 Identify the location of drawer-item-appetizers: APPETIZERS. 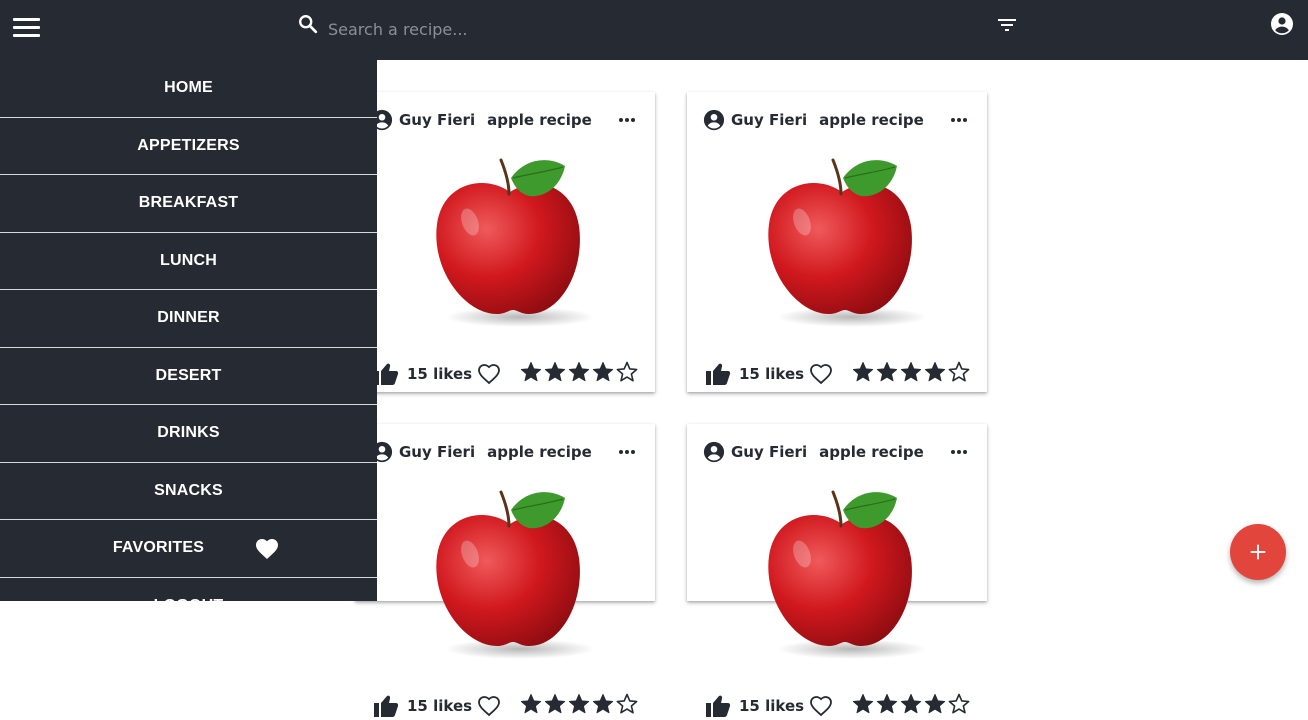
(188, 146).